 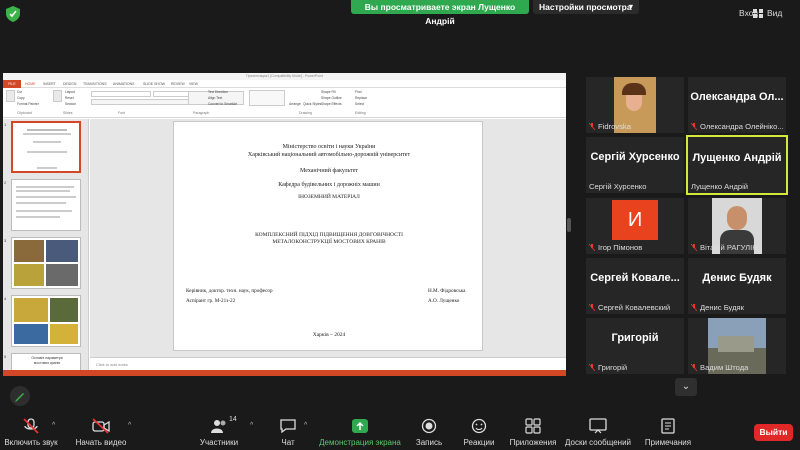 What do you see at coordinates (24, 113) in the screenshot?
I see `group-clipboard: Clipboard` at bounding box center [24, 113].